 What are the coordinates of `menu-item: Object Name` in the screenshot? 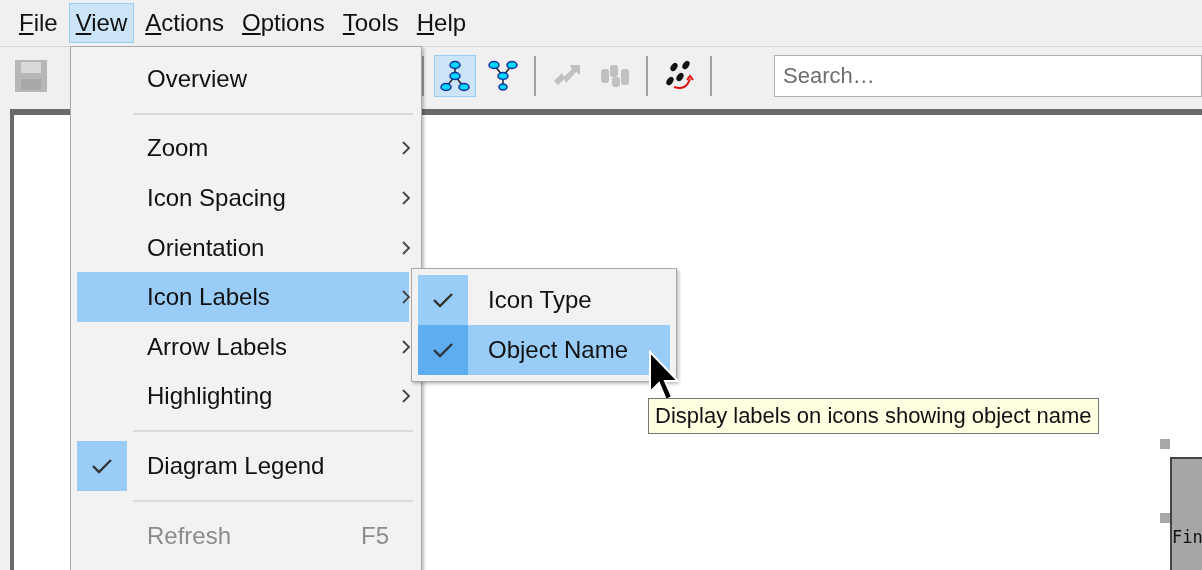 It's located at (544, 350).